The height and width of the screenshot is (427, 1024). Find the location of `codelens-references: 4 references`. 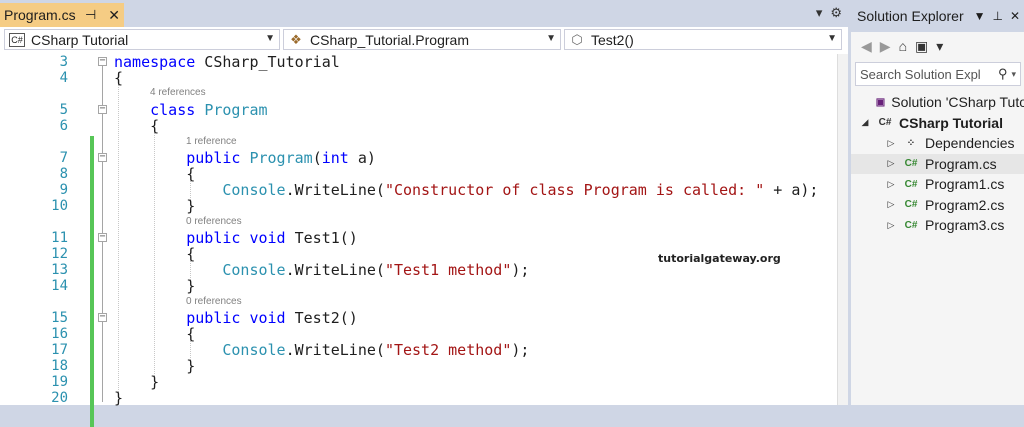

codelens-references: 4 references is located at coordinates (178, 92).